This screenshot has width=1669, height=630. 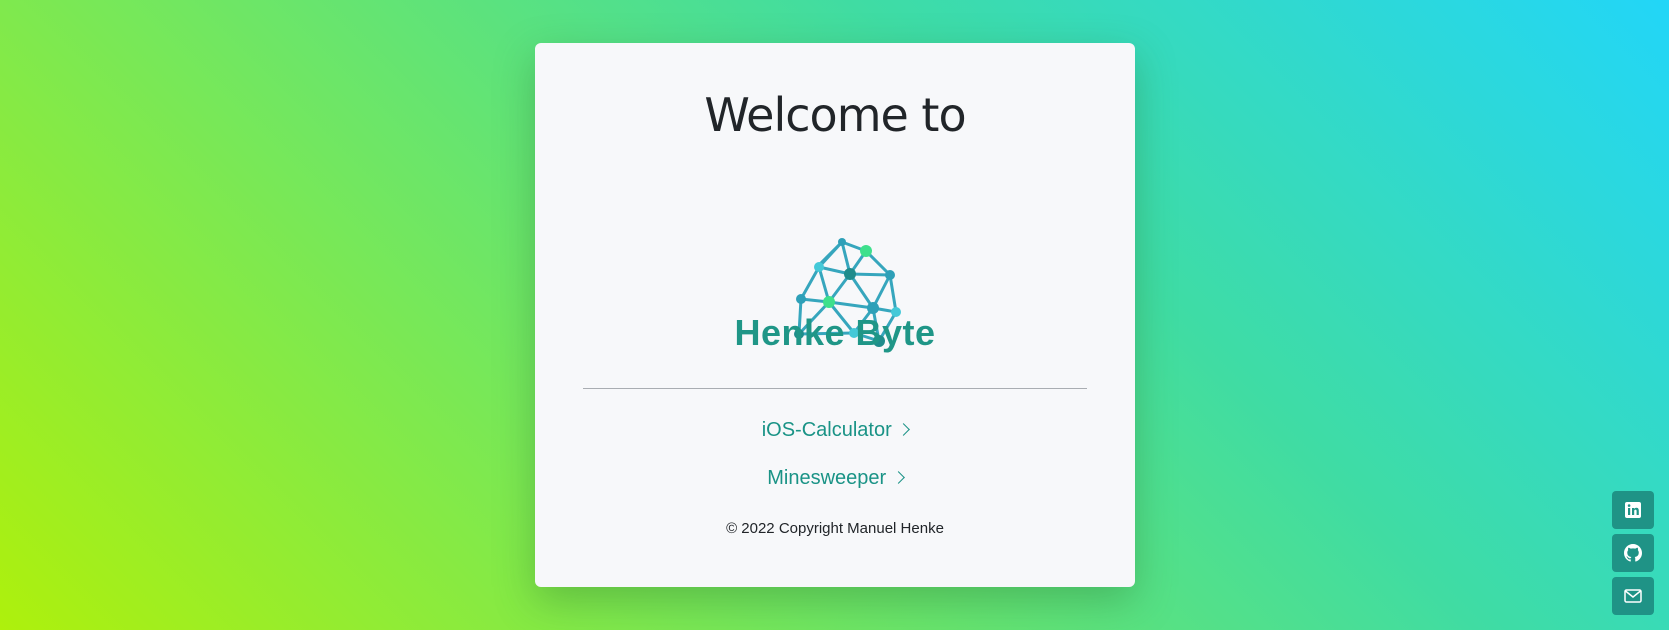 I want to click on envelope-icon, so click(x=1633, y=596).